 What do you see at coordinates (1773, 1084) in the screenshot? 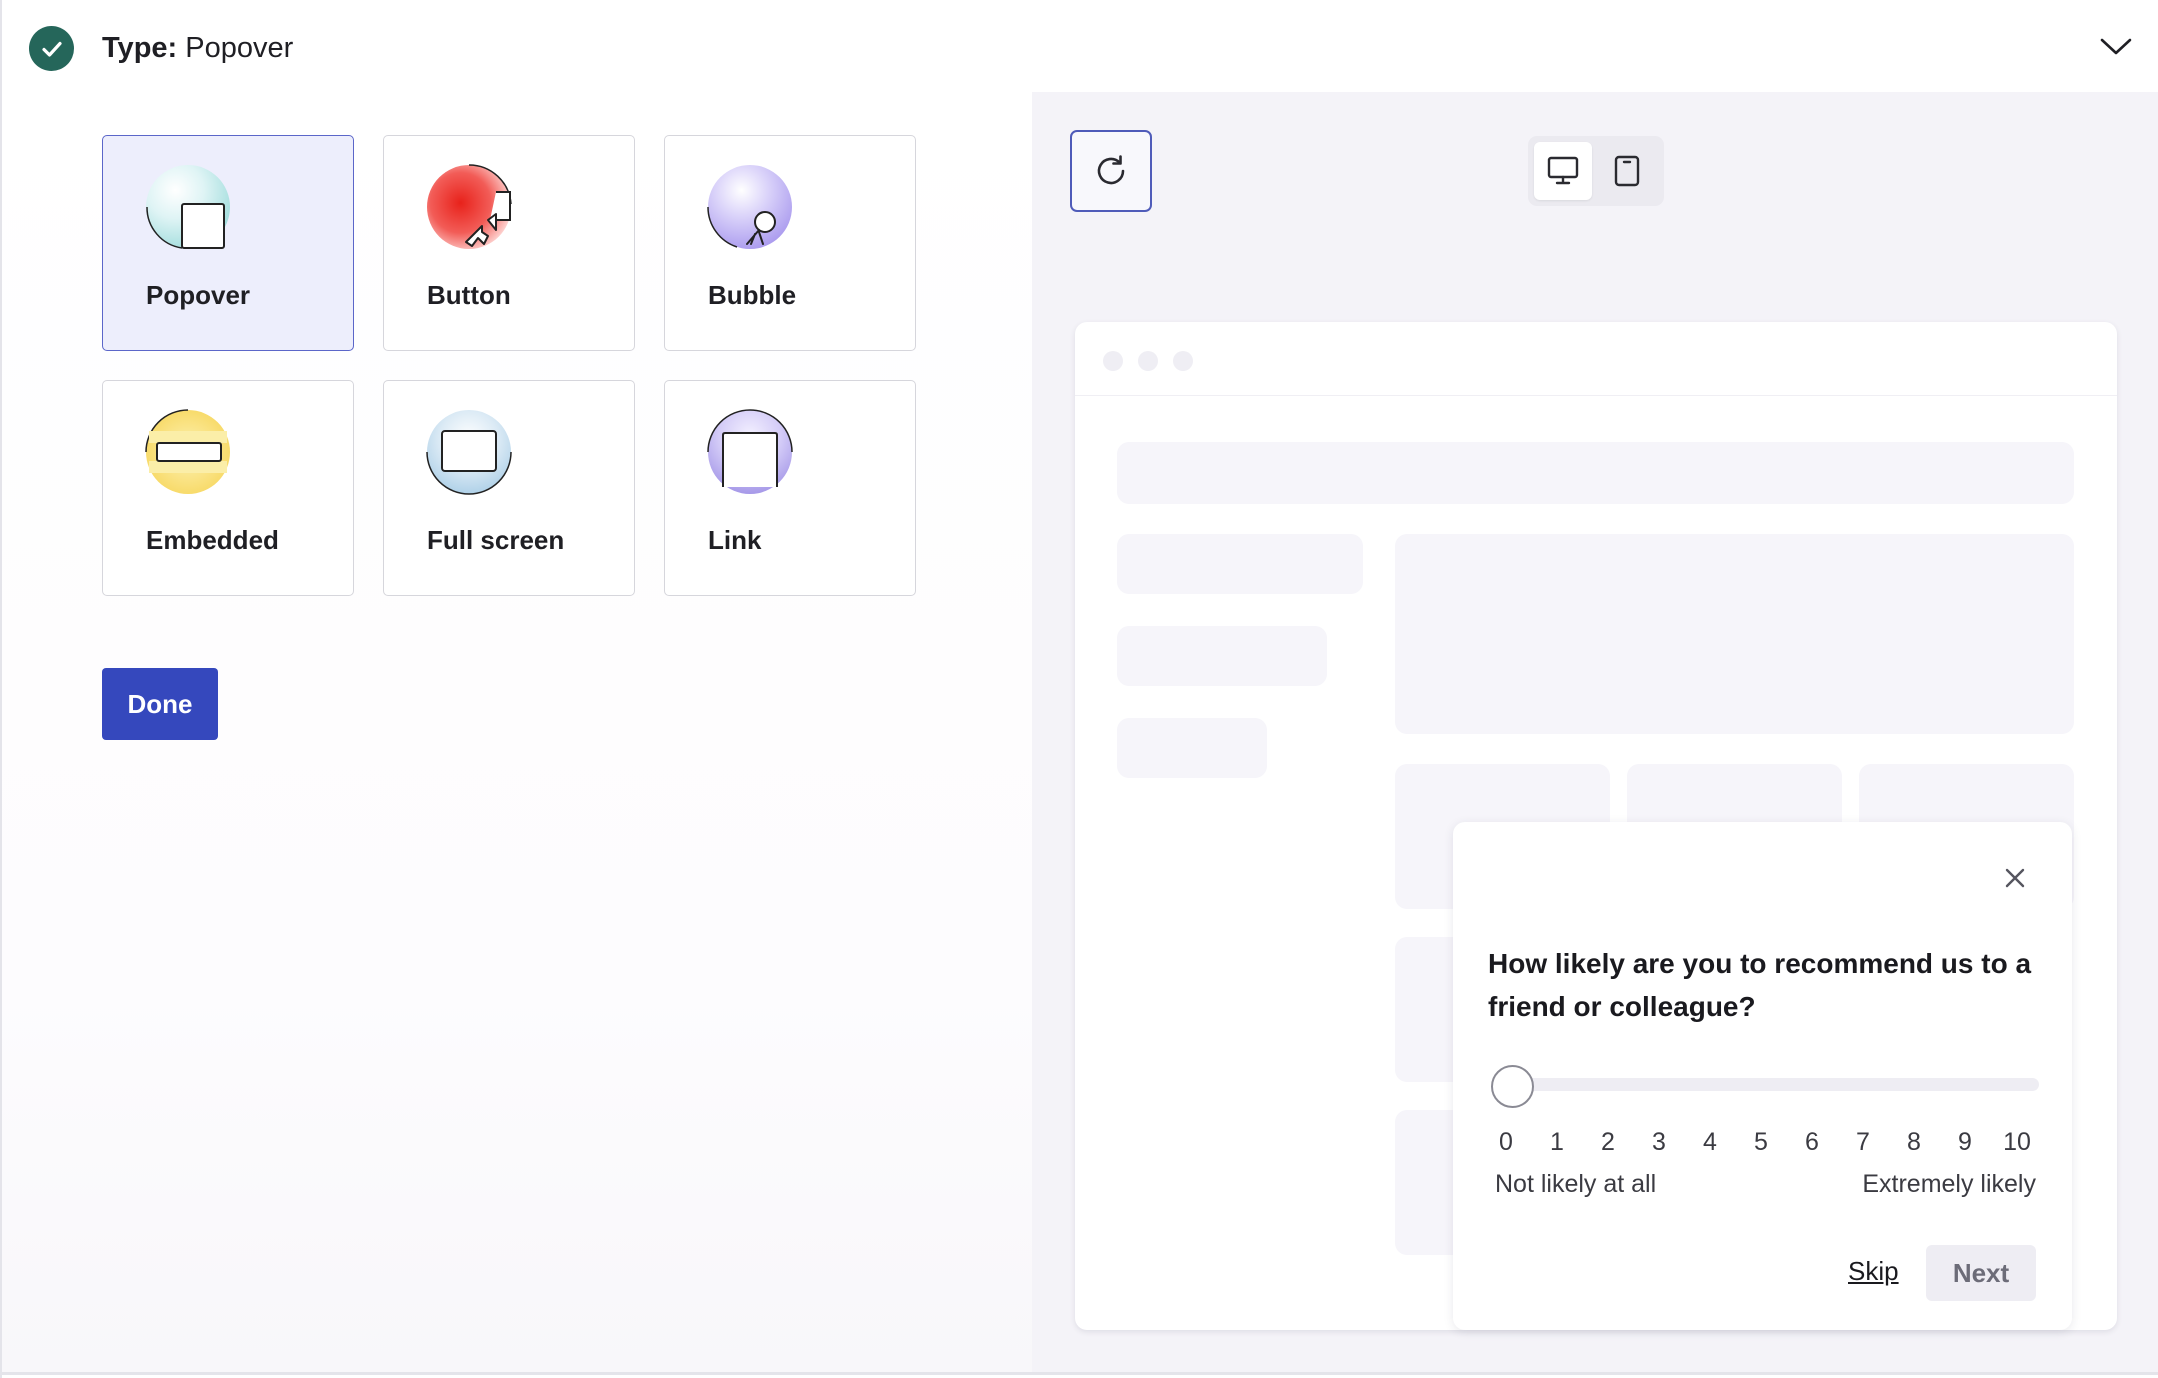
I see `nps-slider-track` at bounding box center [1773, 1084].